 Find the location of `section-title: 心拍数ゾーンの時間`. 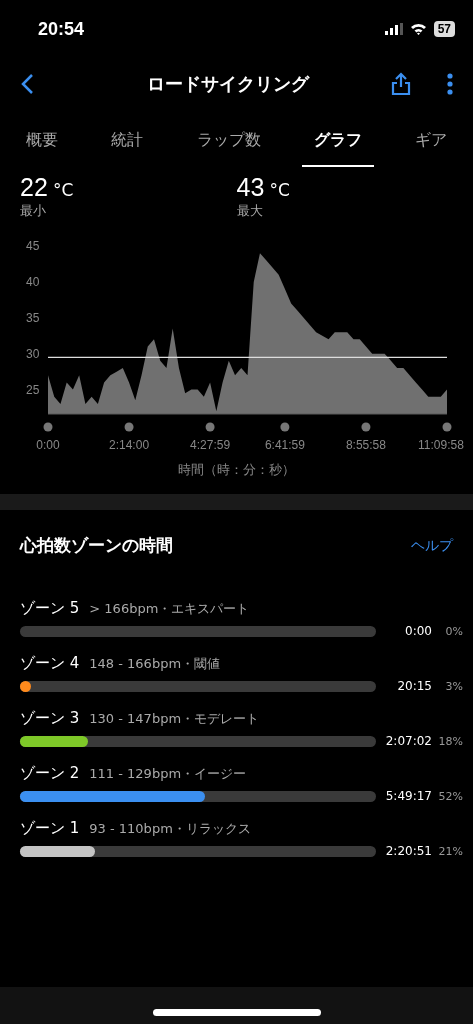

section-title: 心拍数ゾーンの時間 is located at coordinates (96, 545).